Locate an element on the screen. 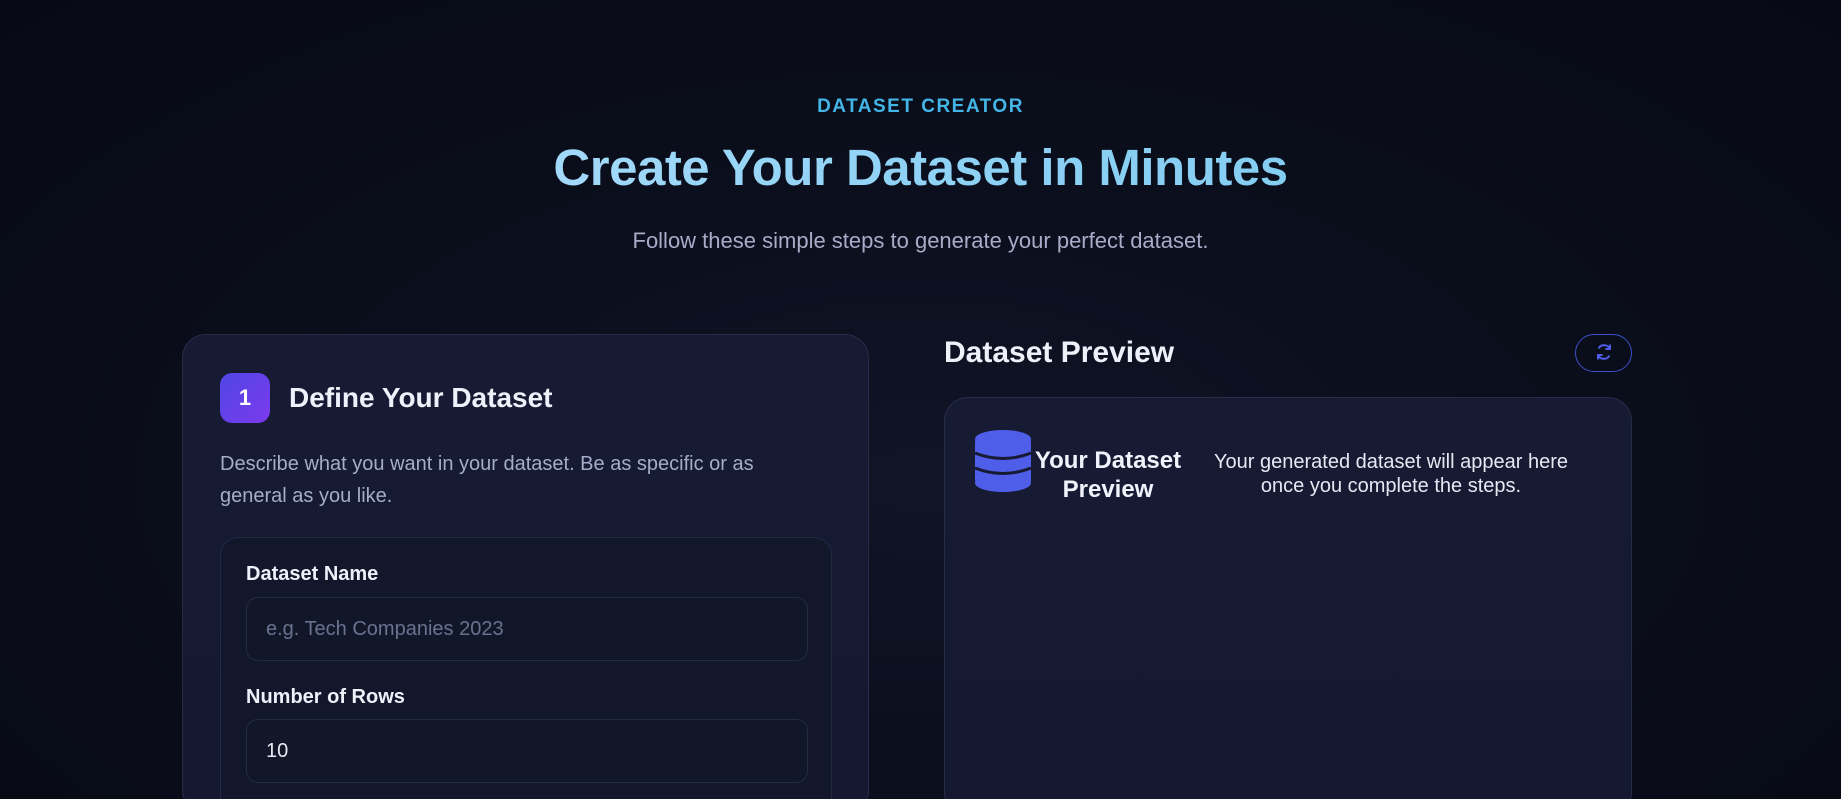  refresh-button is located at coordinates (1603, 353).